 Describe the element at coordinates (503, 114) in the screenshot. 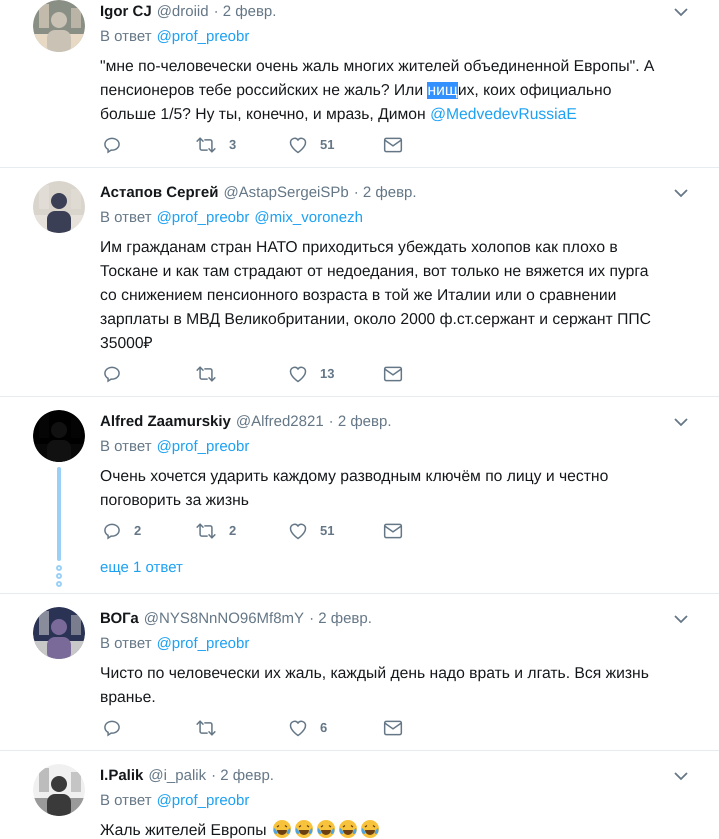

I see `mention-link: @MedvedevRussiaE` at that location.